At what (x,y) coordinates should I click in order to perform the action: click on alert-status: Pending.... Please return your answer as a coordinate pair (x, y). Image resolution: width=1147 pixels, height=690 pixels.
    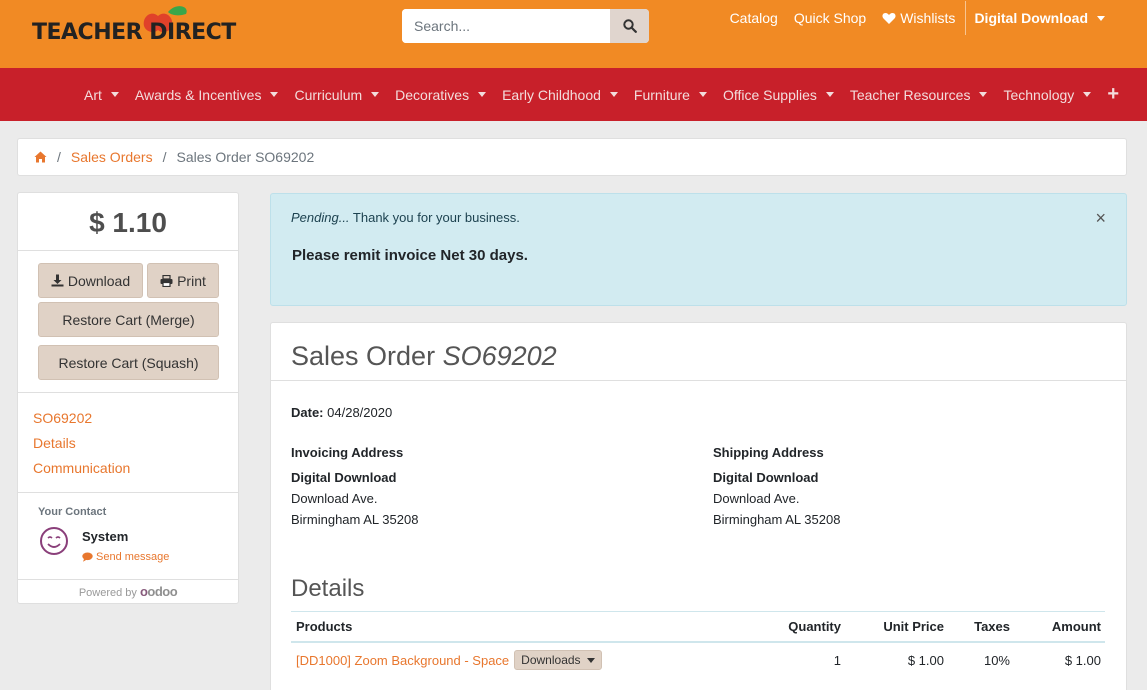
    Looking at the image, I should click on (320, 217).